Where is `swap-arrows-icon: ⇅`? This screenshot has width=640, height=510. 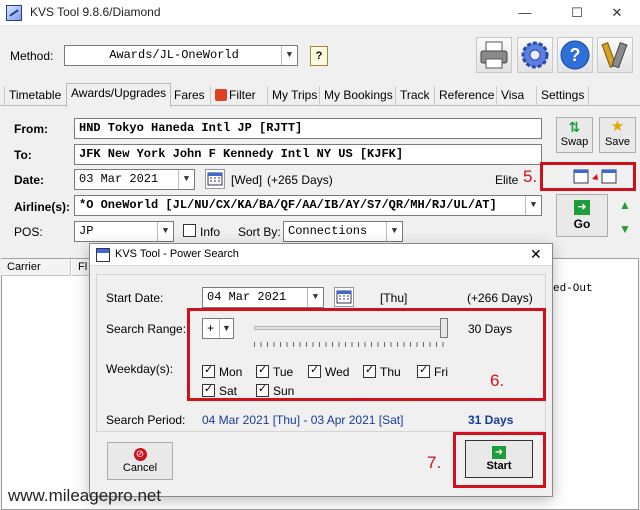
swap-arrows-icon: ⇅ is located at coordinates (574, 127).